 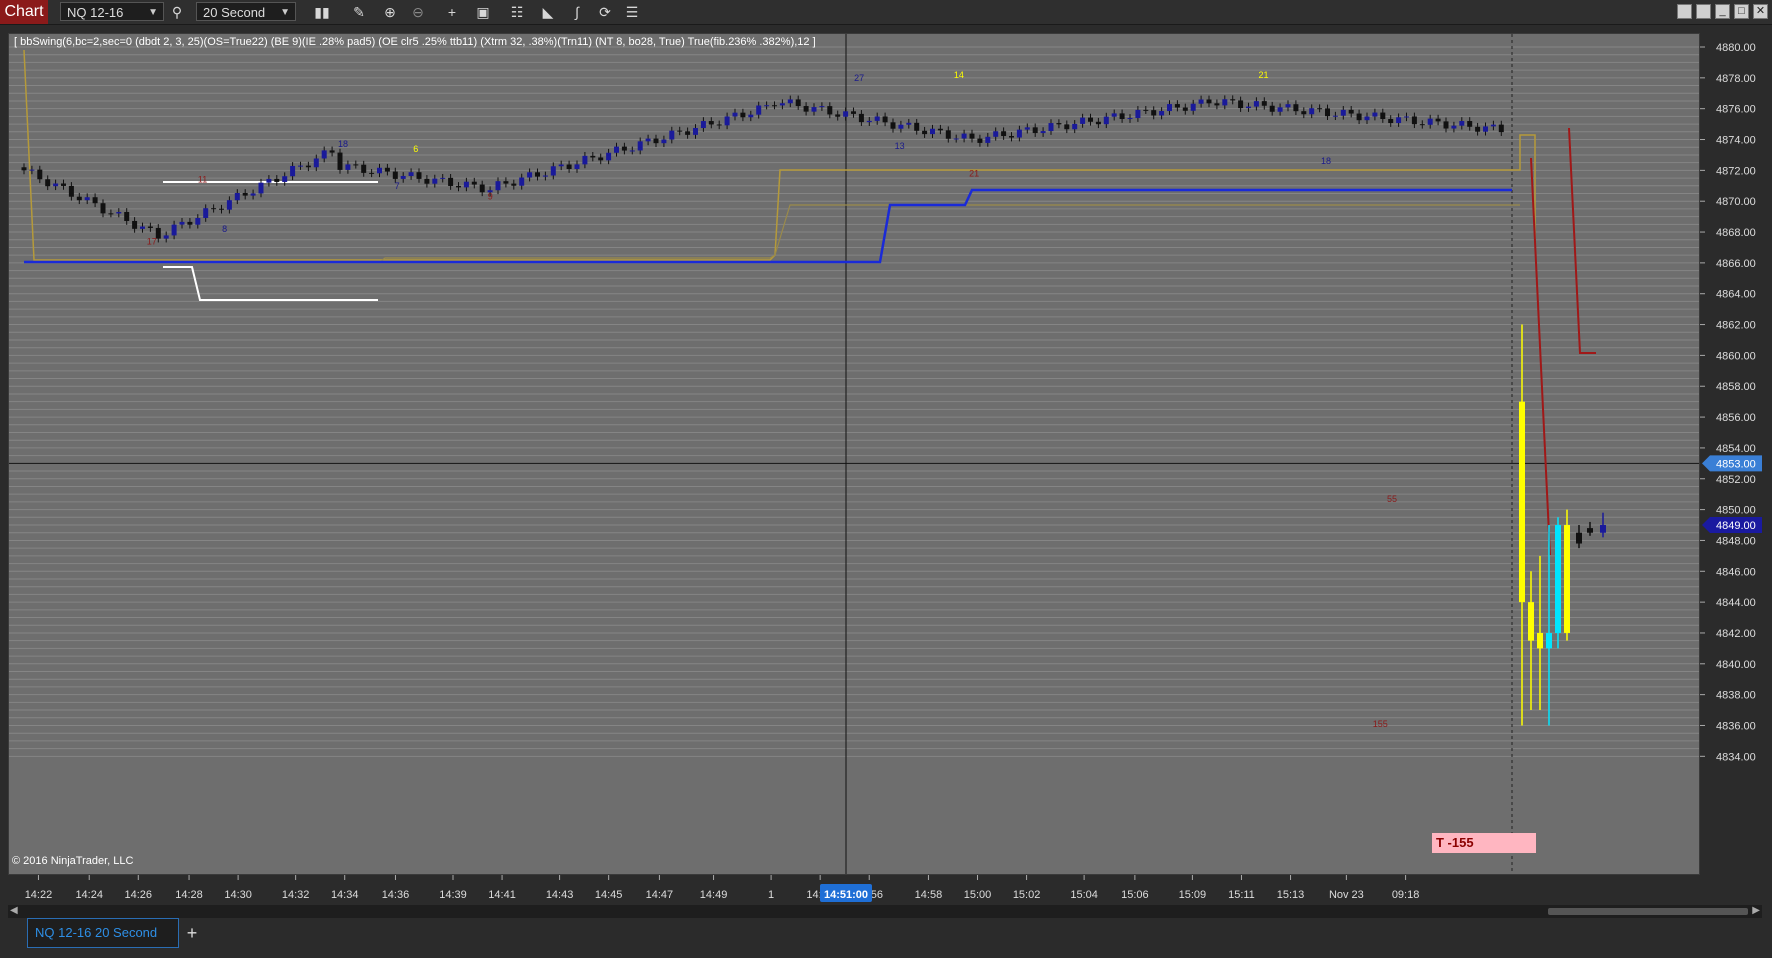 What do you see at coordinates (1027, 895) in the screenshot?
I see `x-tick-label: 15:02` at bounding box center [1027, 895].